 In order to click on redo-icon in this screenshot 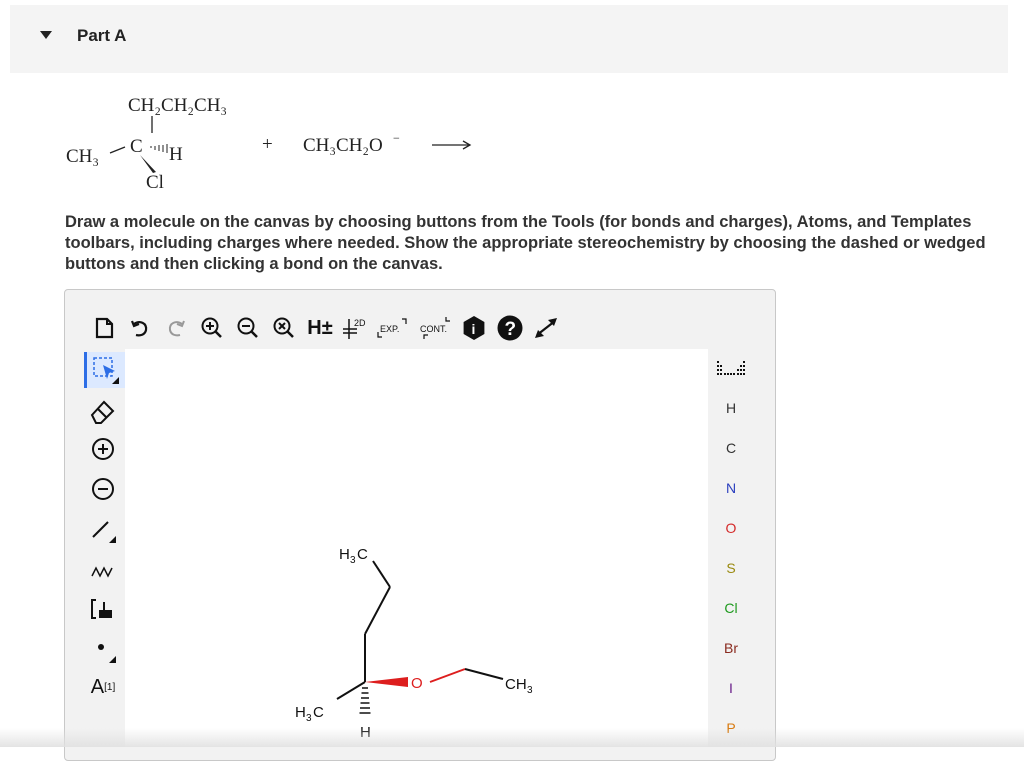, I will do `click(176, 328)`.